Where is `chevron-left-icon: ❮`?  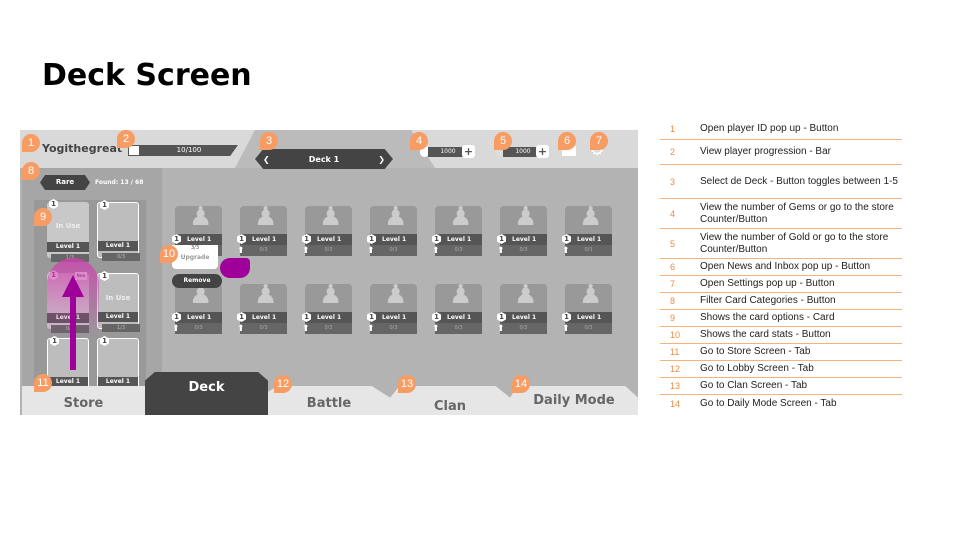
chevron-left-icon: ❮ is located at coordinates (266, 159).